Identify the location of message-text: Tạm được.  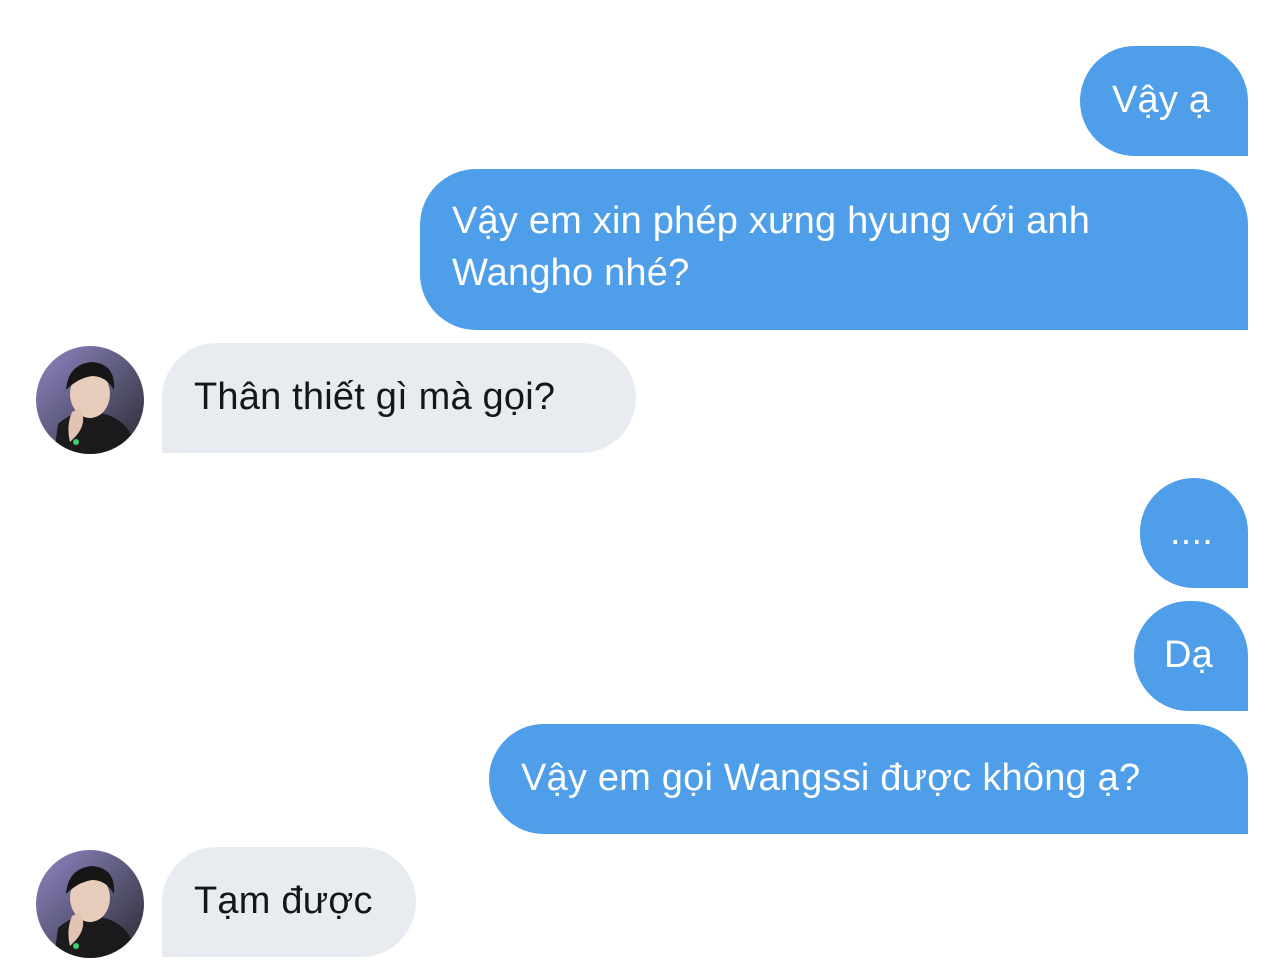
(283, 901).